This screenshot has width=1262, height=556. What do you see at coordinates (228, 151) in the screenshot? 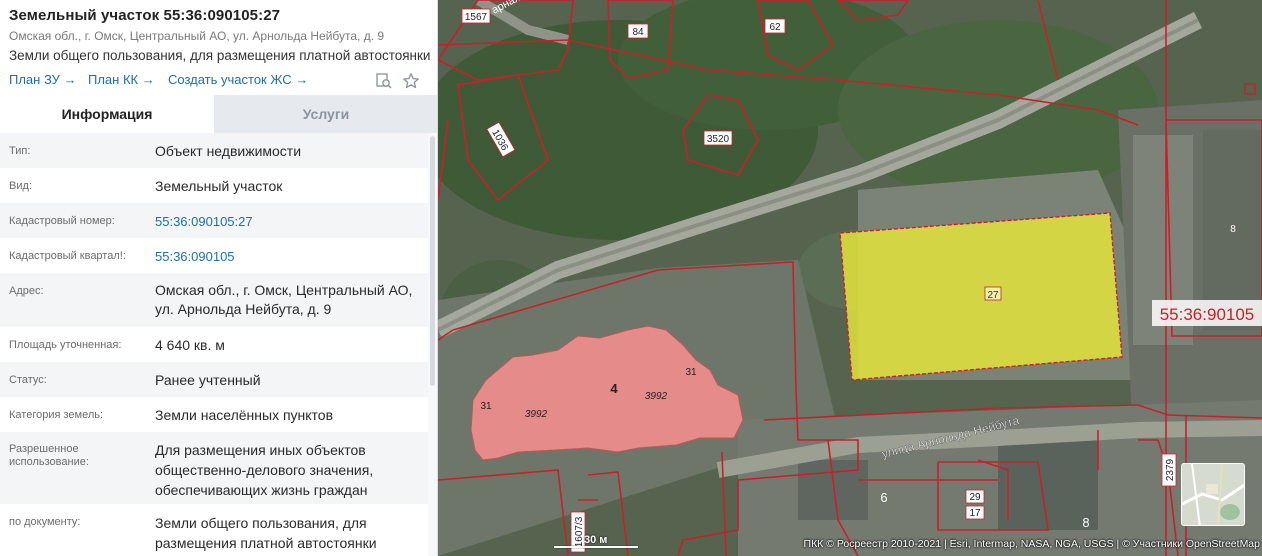
I see `info-value: Объект недвижимости` at bounding box center [228, 151].